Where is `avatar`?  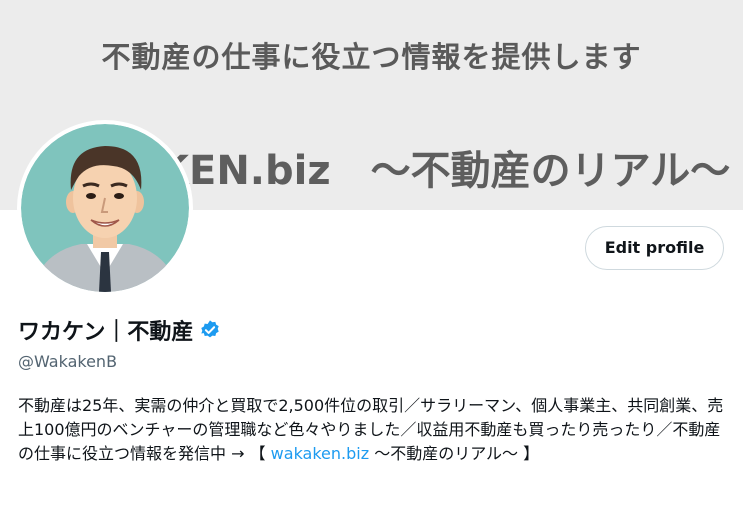 avatar is located at coordinates (105, 208).